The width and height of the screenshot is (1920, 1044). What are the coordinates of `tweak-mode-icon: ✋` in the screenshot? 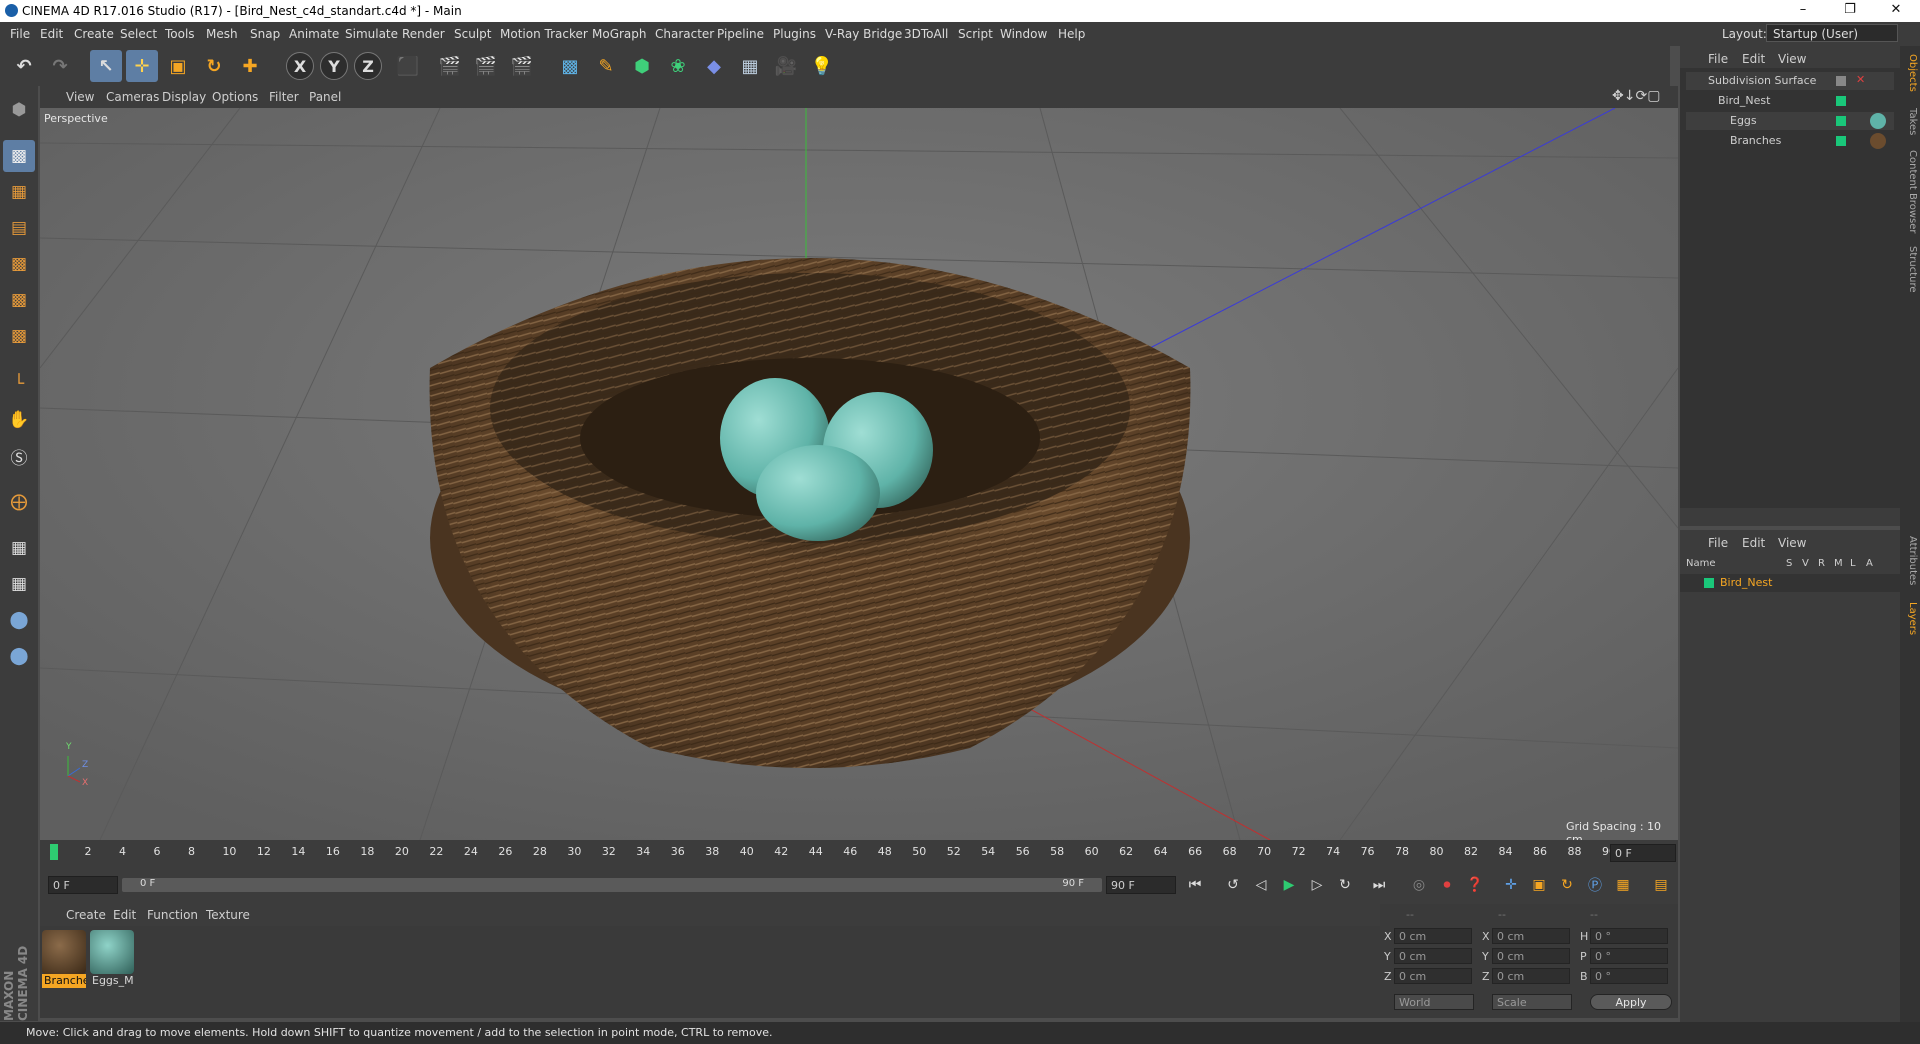 It's located at (19, 420).